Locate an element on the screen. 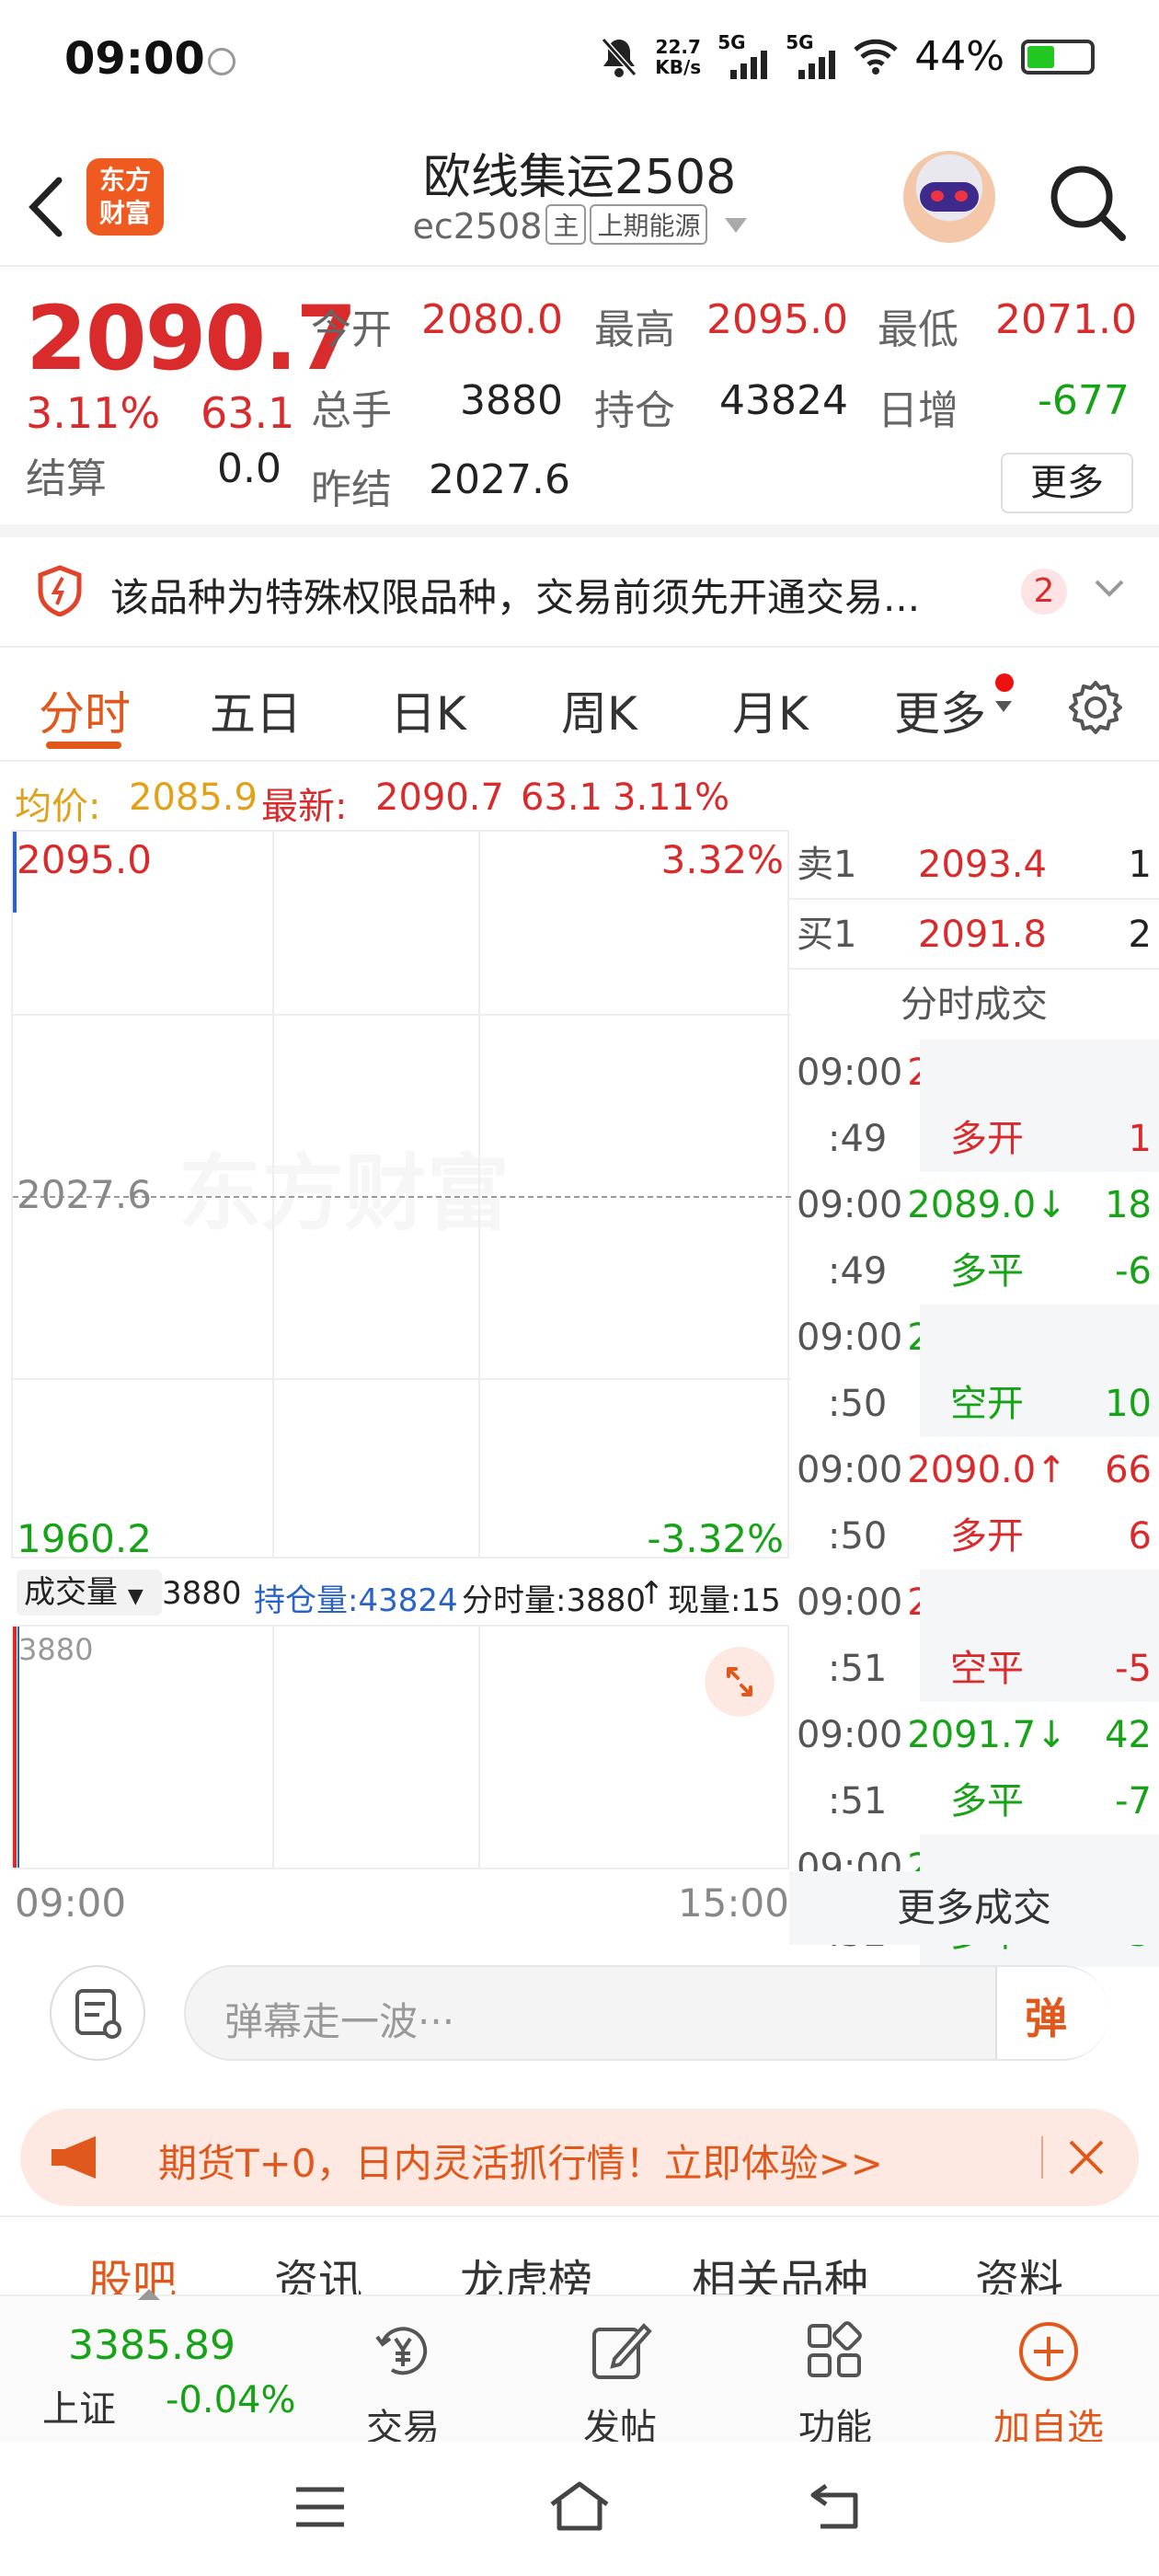 The width and height of the screenshot is (1159, 2576). dropdown-triangle-icon is located at coordinates (735, 225).